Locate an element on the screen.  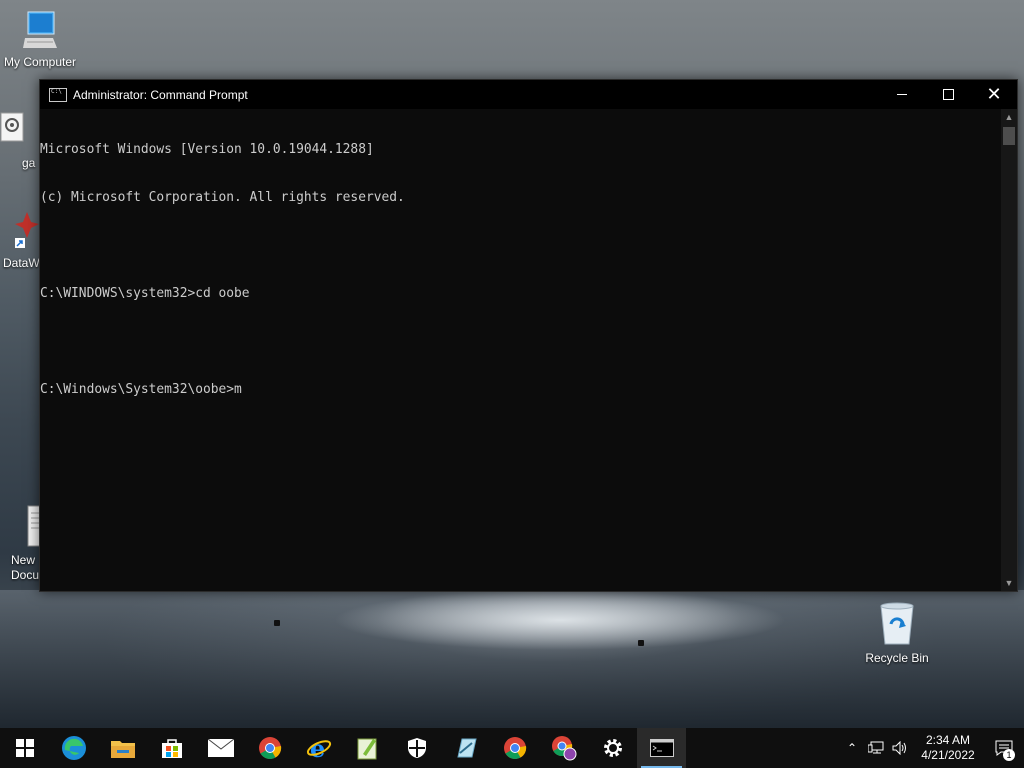
start-button is located at coordinates (24, 748).